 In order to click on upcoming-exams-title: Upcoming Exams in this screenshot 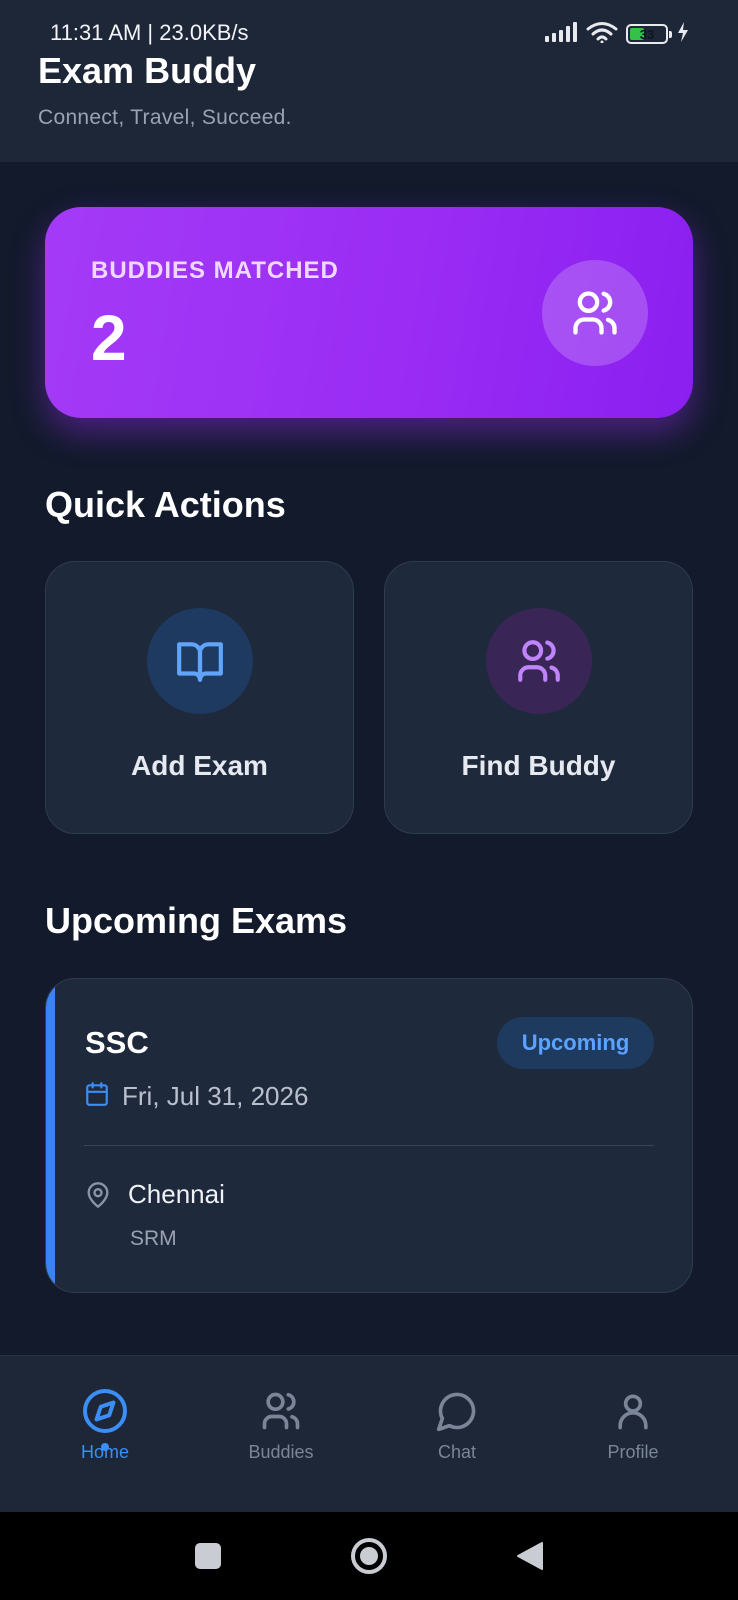, I will do `click(196, 920)`.